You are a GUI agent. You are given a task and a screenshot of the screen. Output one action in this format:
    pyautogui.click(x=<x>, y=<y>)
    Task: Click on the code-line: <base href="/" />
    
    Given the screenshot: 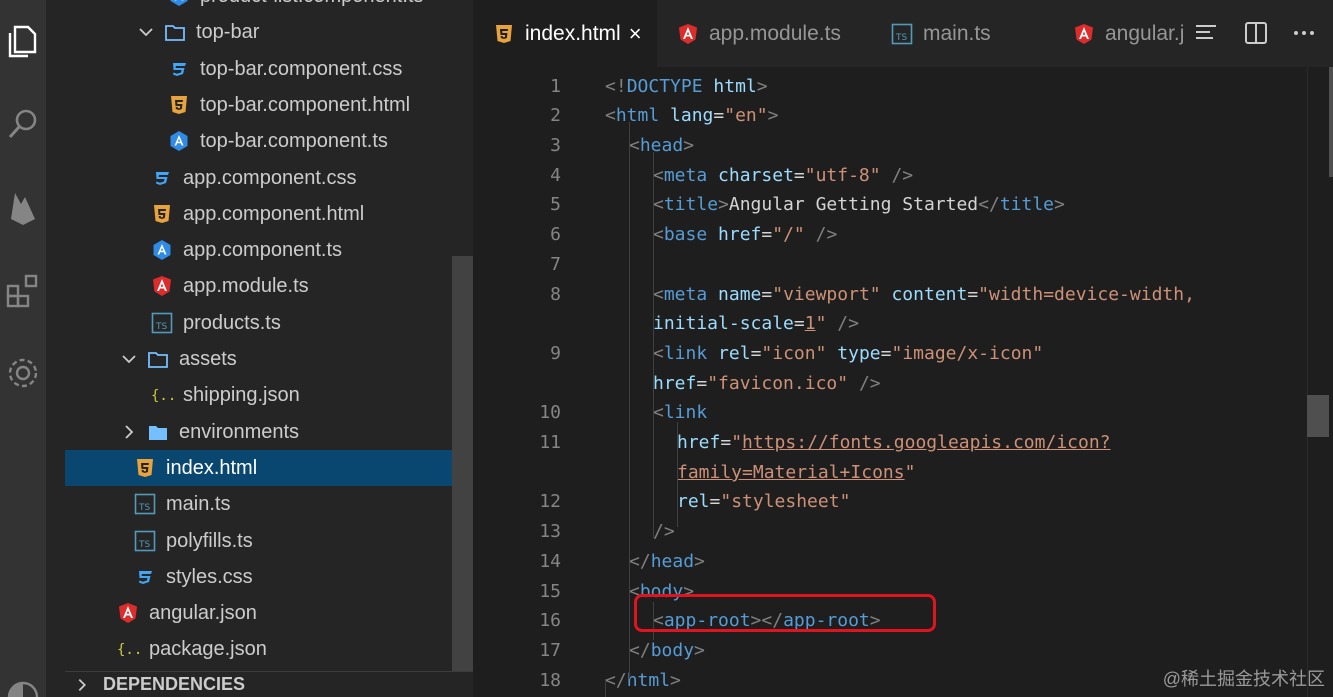 What is the action you would take?
    pyautogui.click(x=745, y=235)
    